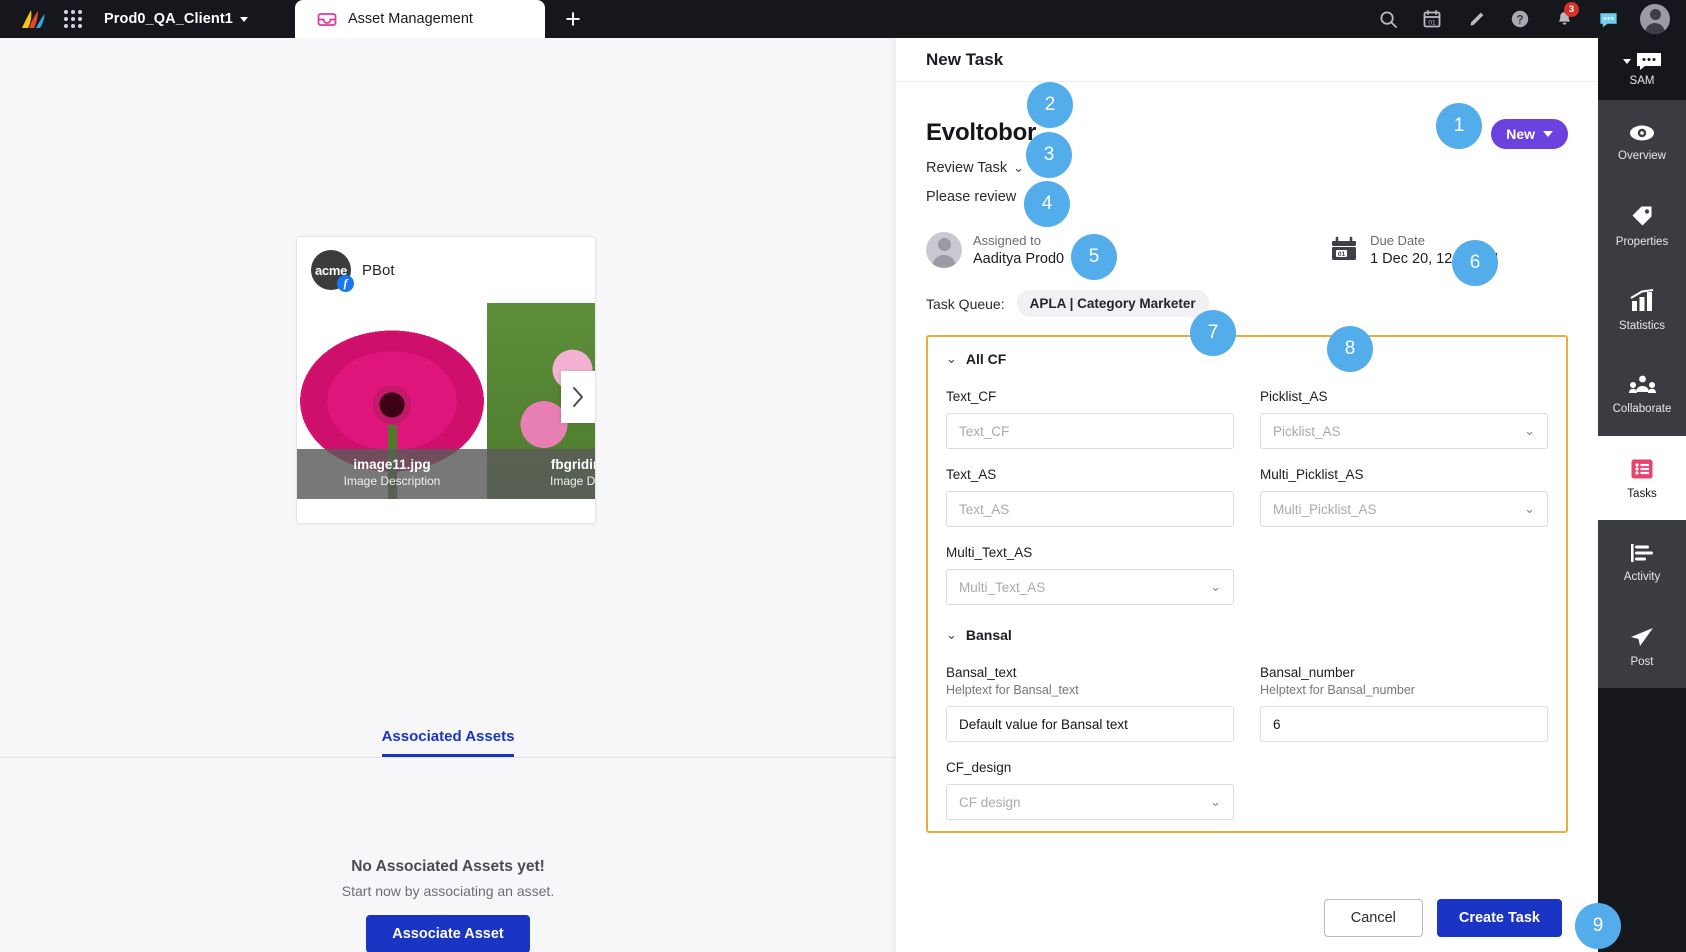  I want to click on sidebar-item-collaborate: Collaborate, so click(1642, 394).